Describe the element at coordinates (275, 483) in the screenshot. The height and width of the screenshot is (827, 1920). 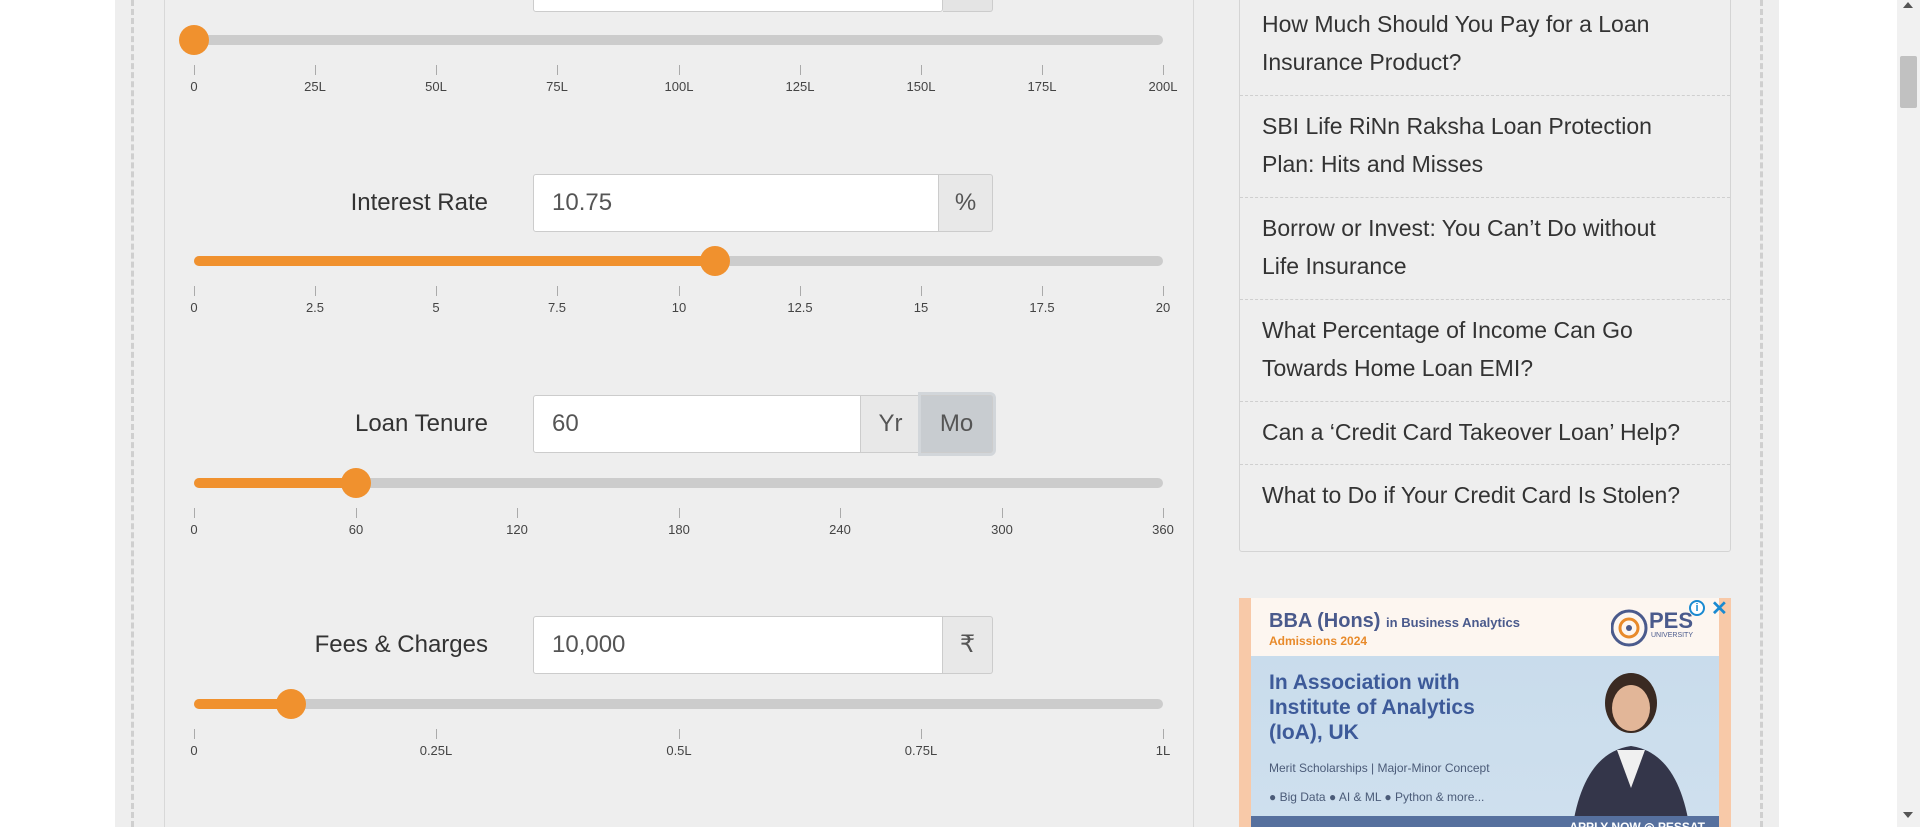
I see `loan-tenure-slider-fill` at that location.